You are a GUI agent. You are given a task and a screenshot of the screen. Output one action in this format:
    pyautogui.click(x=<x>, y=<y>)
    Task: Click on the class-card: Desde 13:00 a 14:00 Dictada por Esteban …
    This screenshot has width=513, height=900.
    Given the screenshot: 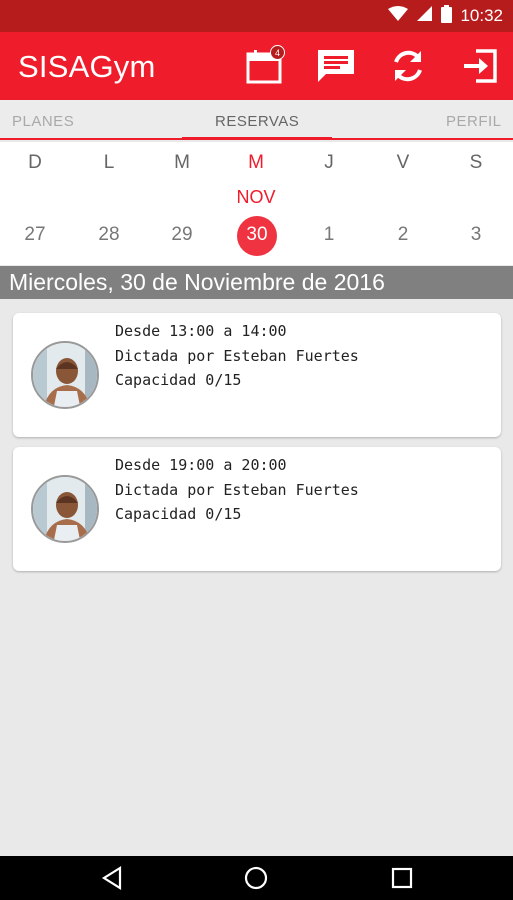 What is the action you would take?
    pyautogui.click(x=257, y=375)
    